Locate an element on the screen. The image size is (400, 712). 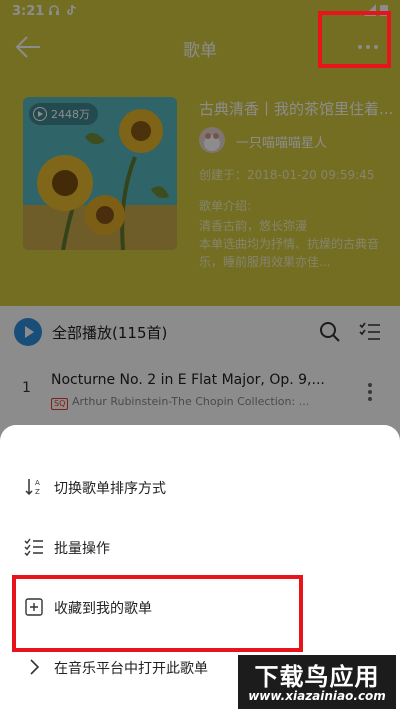
svg-text: A is located at coordinates (37, 483).